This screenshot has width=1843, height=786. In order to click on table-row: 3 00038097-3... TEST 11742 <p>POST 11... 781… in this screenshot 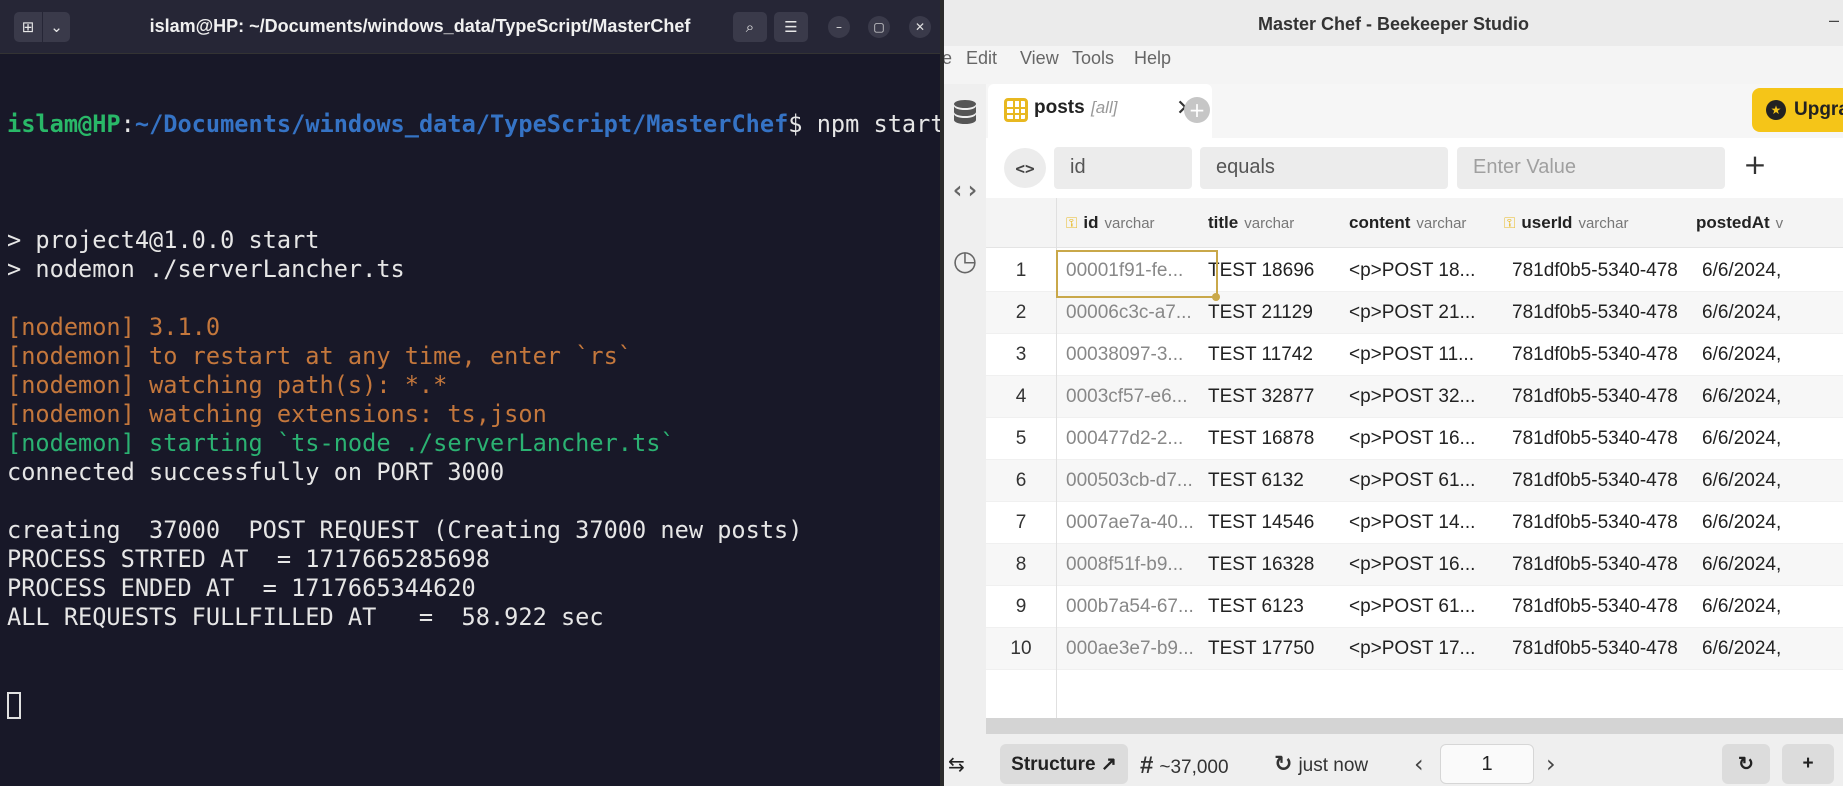, I will do `click(1414, 355)`.